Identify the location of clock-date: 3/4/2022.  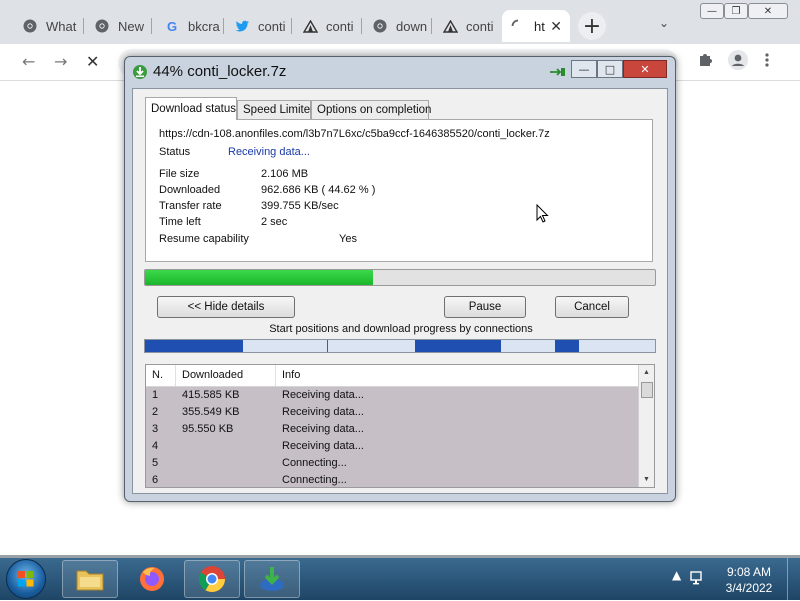
(749, 588).